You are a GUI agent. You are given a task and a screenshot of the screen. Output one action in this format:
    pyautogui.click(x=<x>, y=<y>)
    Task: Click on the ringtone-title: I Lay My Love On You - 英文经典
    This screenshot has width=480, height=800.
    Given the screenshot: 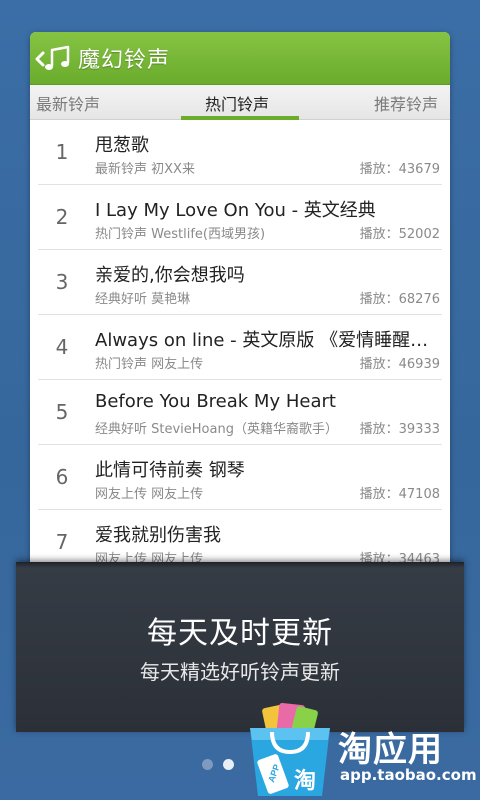 What is the action you would take?
    pyautogui.click(x=235, y=210)
    